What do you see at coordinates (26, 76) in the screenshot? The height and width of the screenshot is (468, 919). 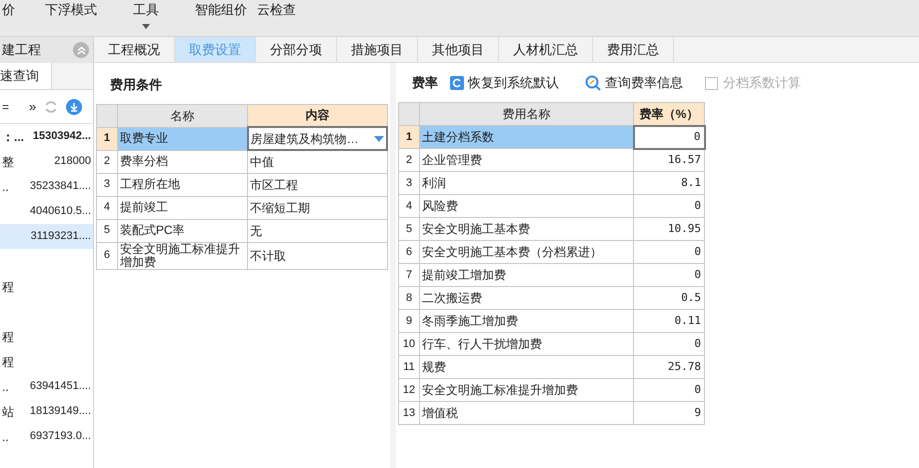 I see `sidebar-tab: 速查询` at bounding box center [26, 76].